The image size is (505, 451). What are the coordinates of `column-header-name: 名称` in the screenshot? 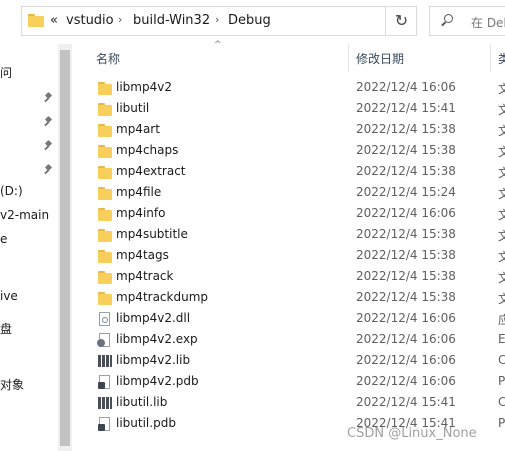 It's located at (108, 58).